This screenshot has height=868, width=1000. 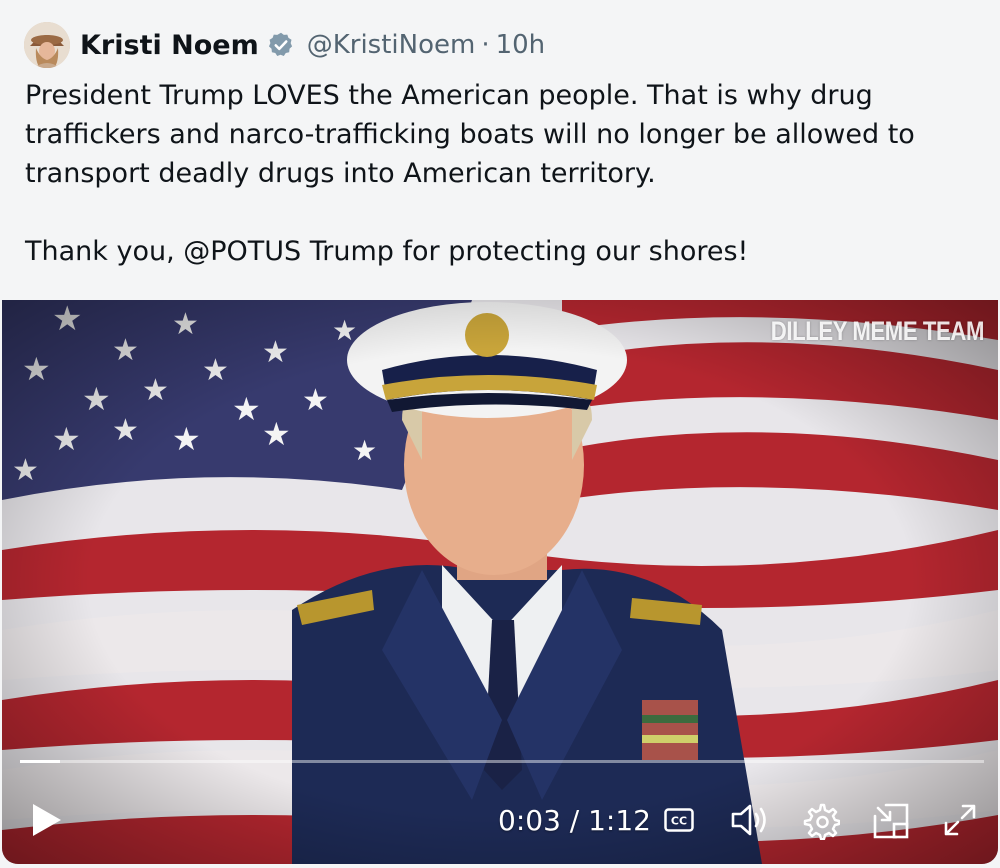 I want to click on author-handle: @KristiNoem, so click(x=391, y=45).